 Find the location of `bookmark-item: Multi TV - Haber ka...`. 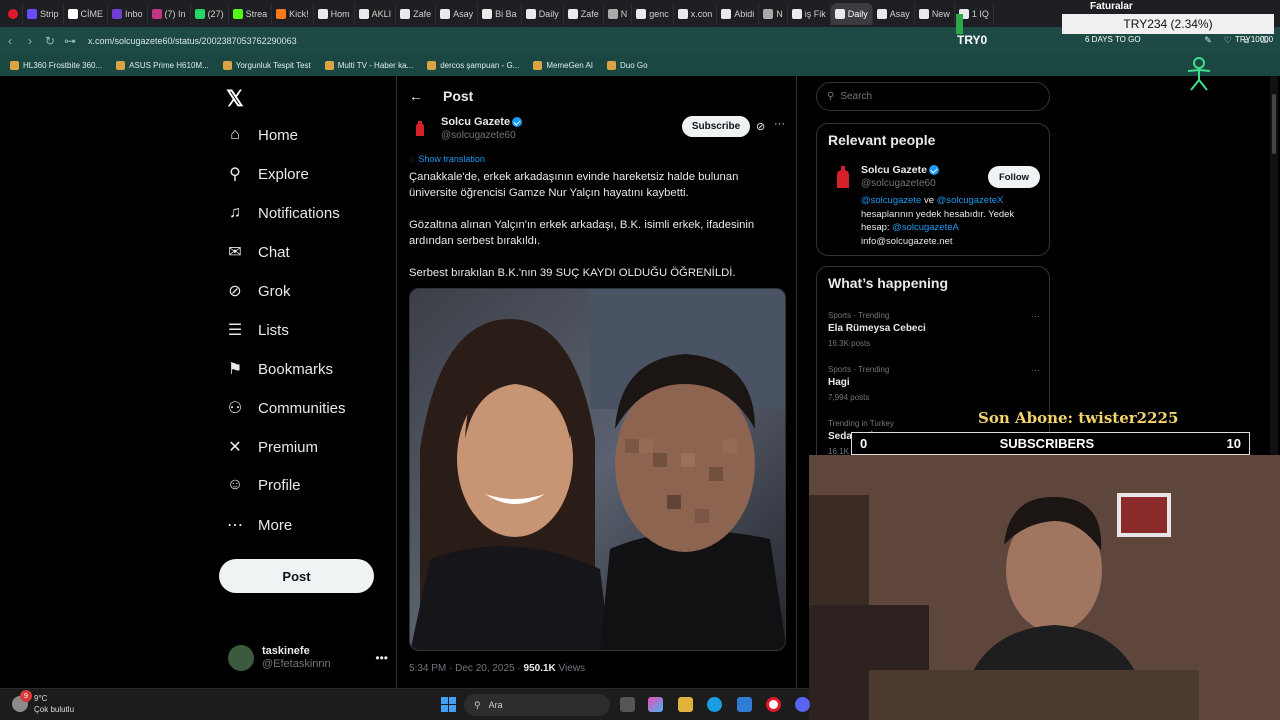

bookmark-item: Multi TV - Haber ka... is located at coordinates (368, 65).